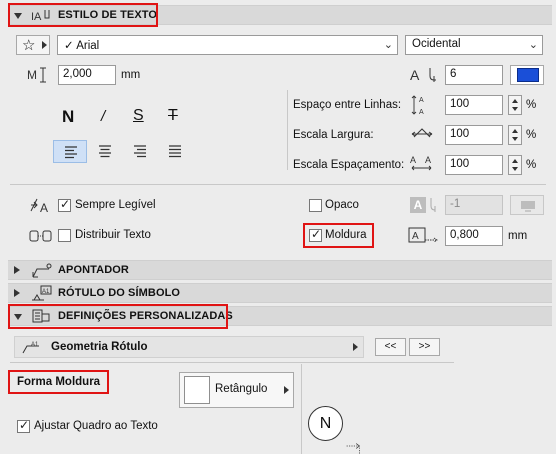  What do you see at coordinates (87, 75) in the screenshot?
I see `text-height-input: 2,000` at bounding box center [87, 75].